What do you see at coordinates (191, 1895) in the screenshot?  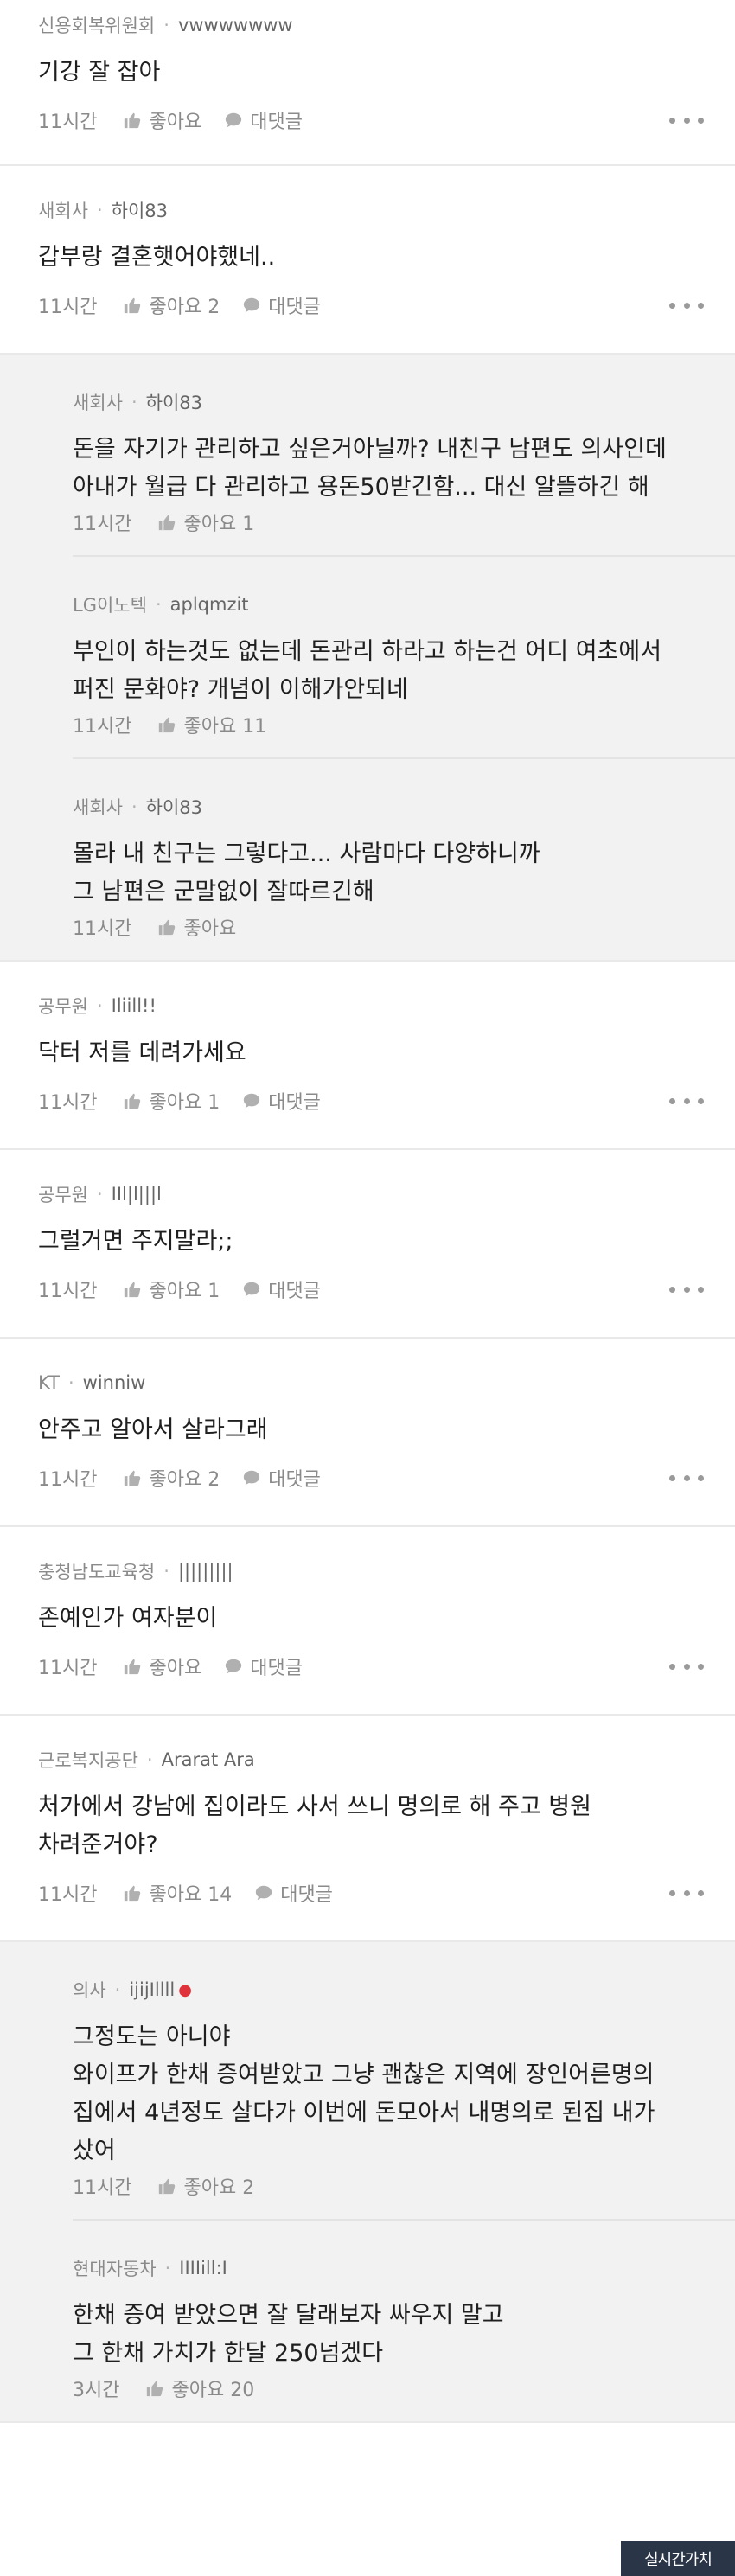 I see `like-count: 좋아요 14` at bounding box center [191, 1895].